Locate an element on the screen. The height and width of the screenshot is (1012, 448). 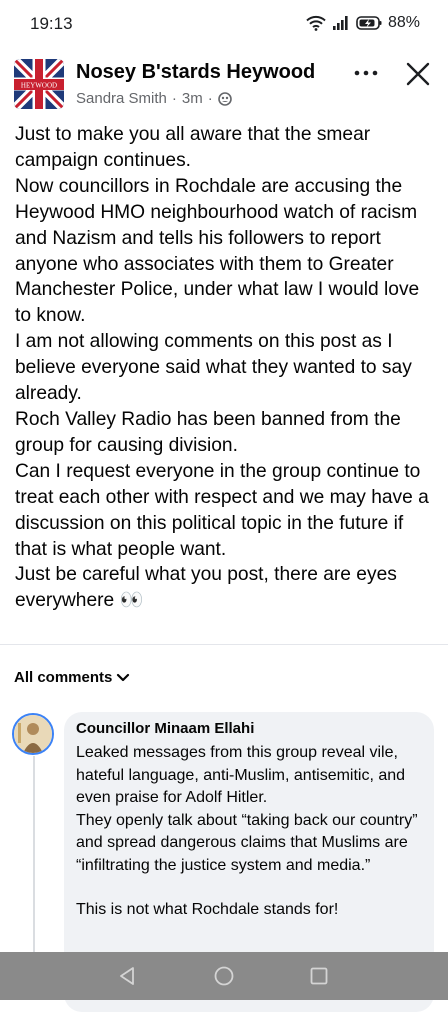
post-time: 3m is located at coordinates (192, 98).